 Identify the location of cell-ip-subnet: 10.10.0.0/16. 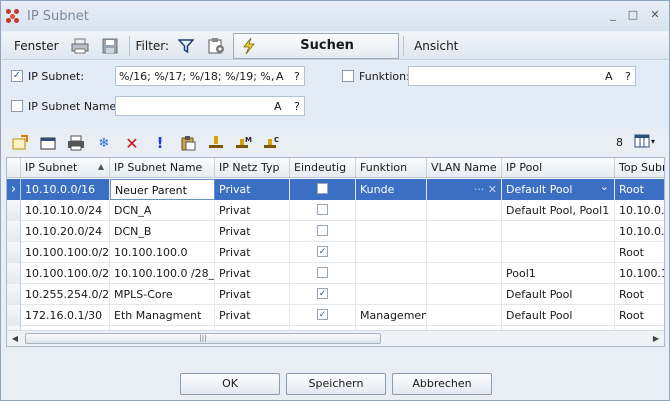
(65, 189).